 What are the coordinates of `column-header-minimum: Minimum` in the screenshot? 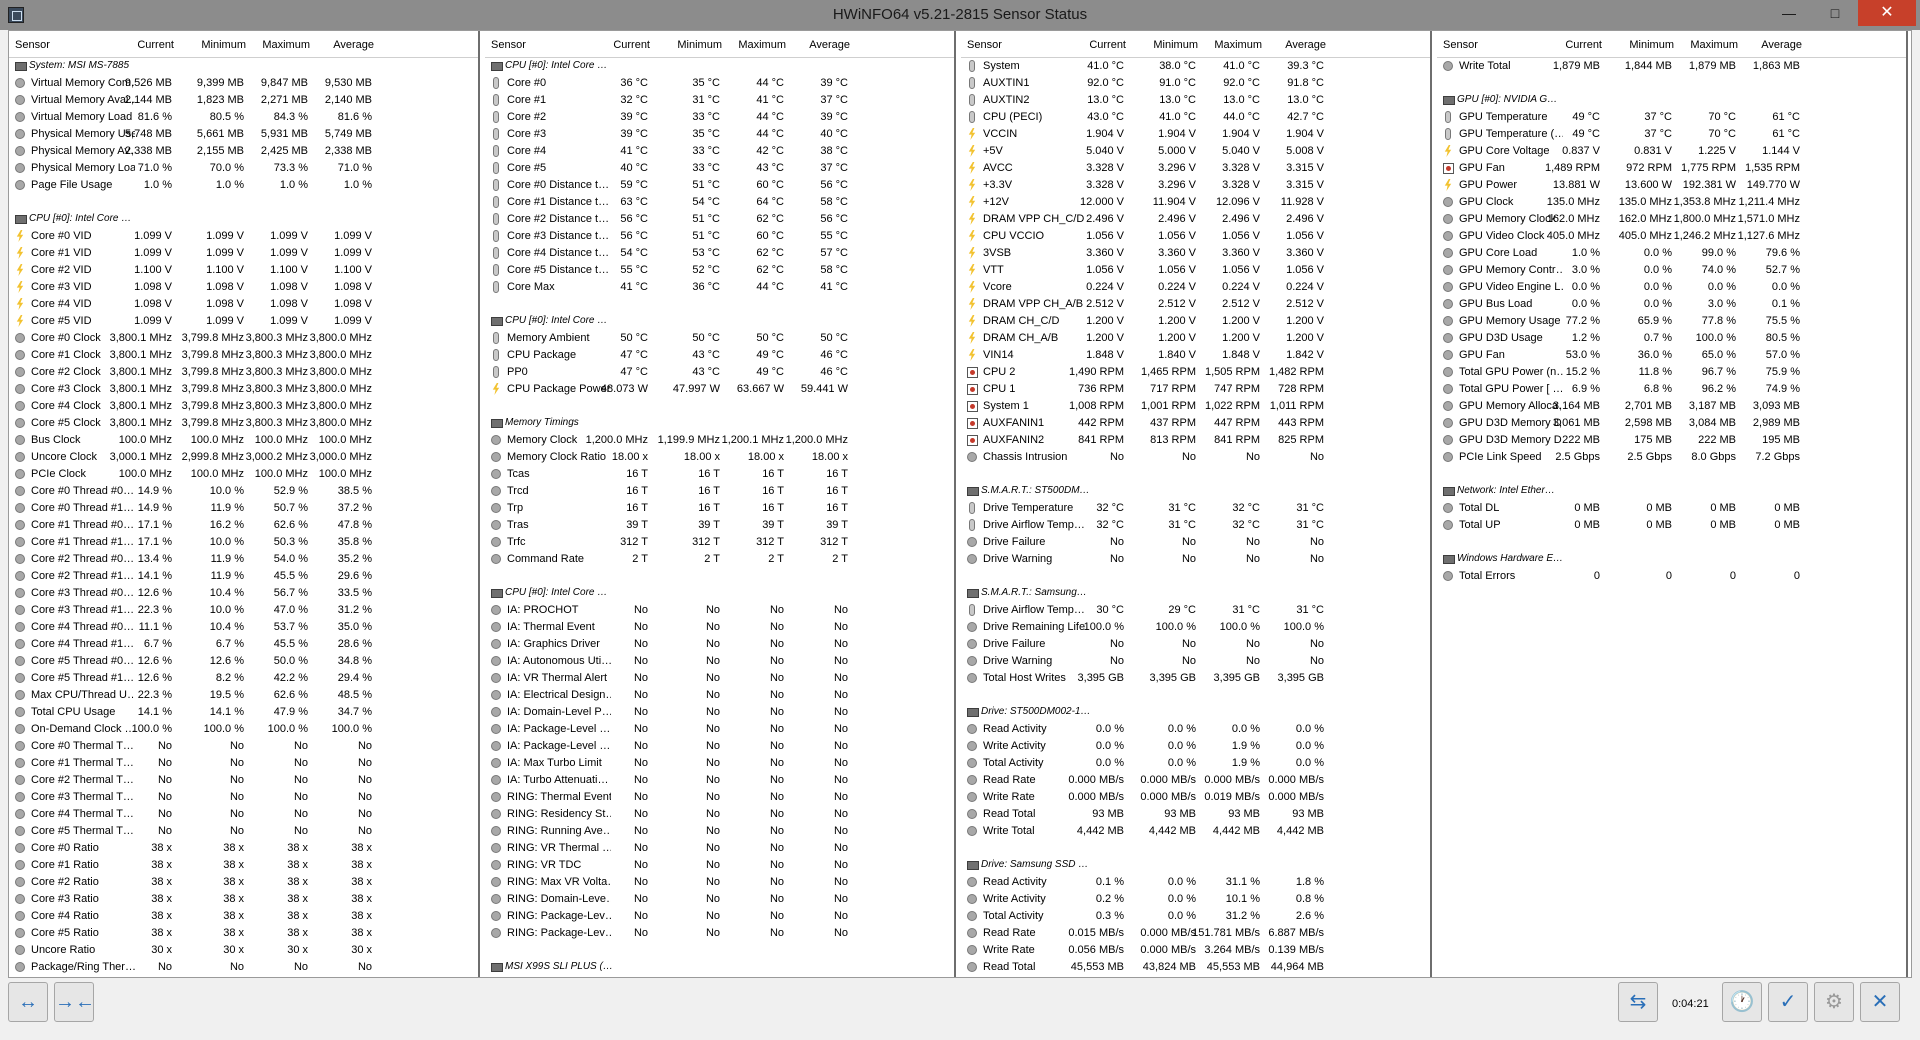 It's located at (211, 45).